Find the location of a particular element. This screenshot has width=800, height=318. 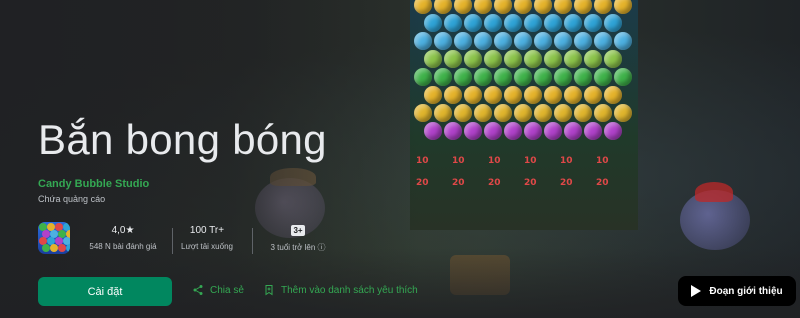

wishlist-button: Thêm vào danh sách yêu thích is located at coordinates (340, 290).